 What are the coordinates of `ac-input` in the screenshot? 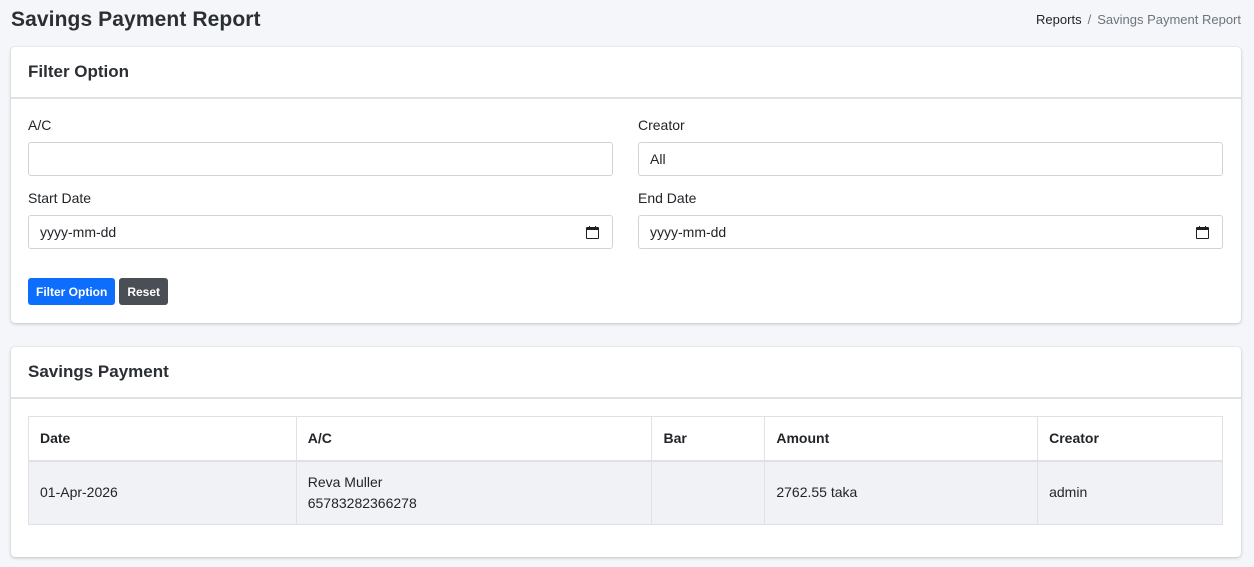 It's located at (320, 159).